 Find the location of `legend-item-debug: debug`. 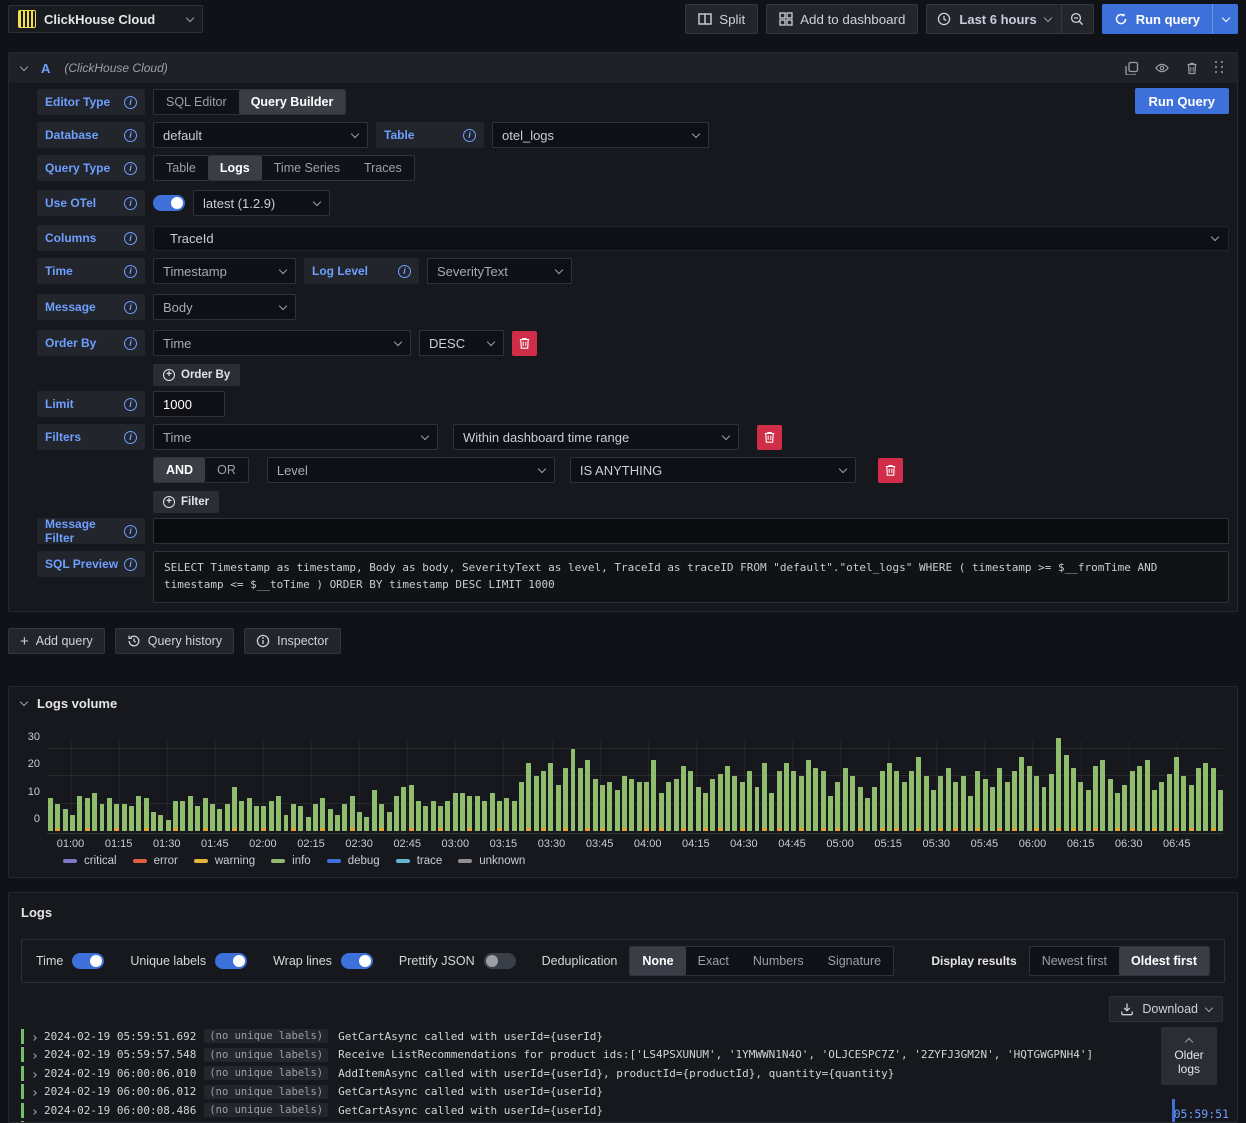

legend-item-debug: debug is located at coordinates (353, 861).